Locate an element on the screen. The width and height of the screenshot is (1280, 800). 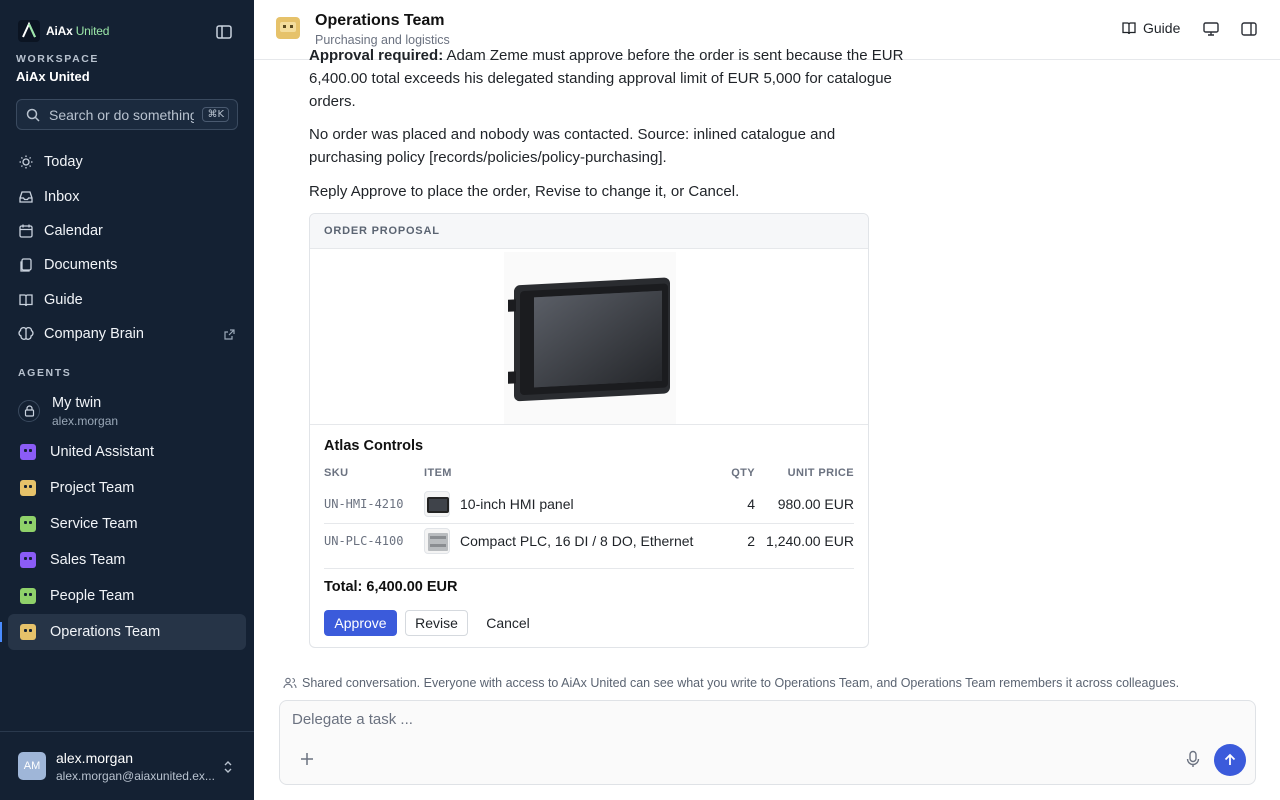
documents-icon is located at coordinates (26, 265).